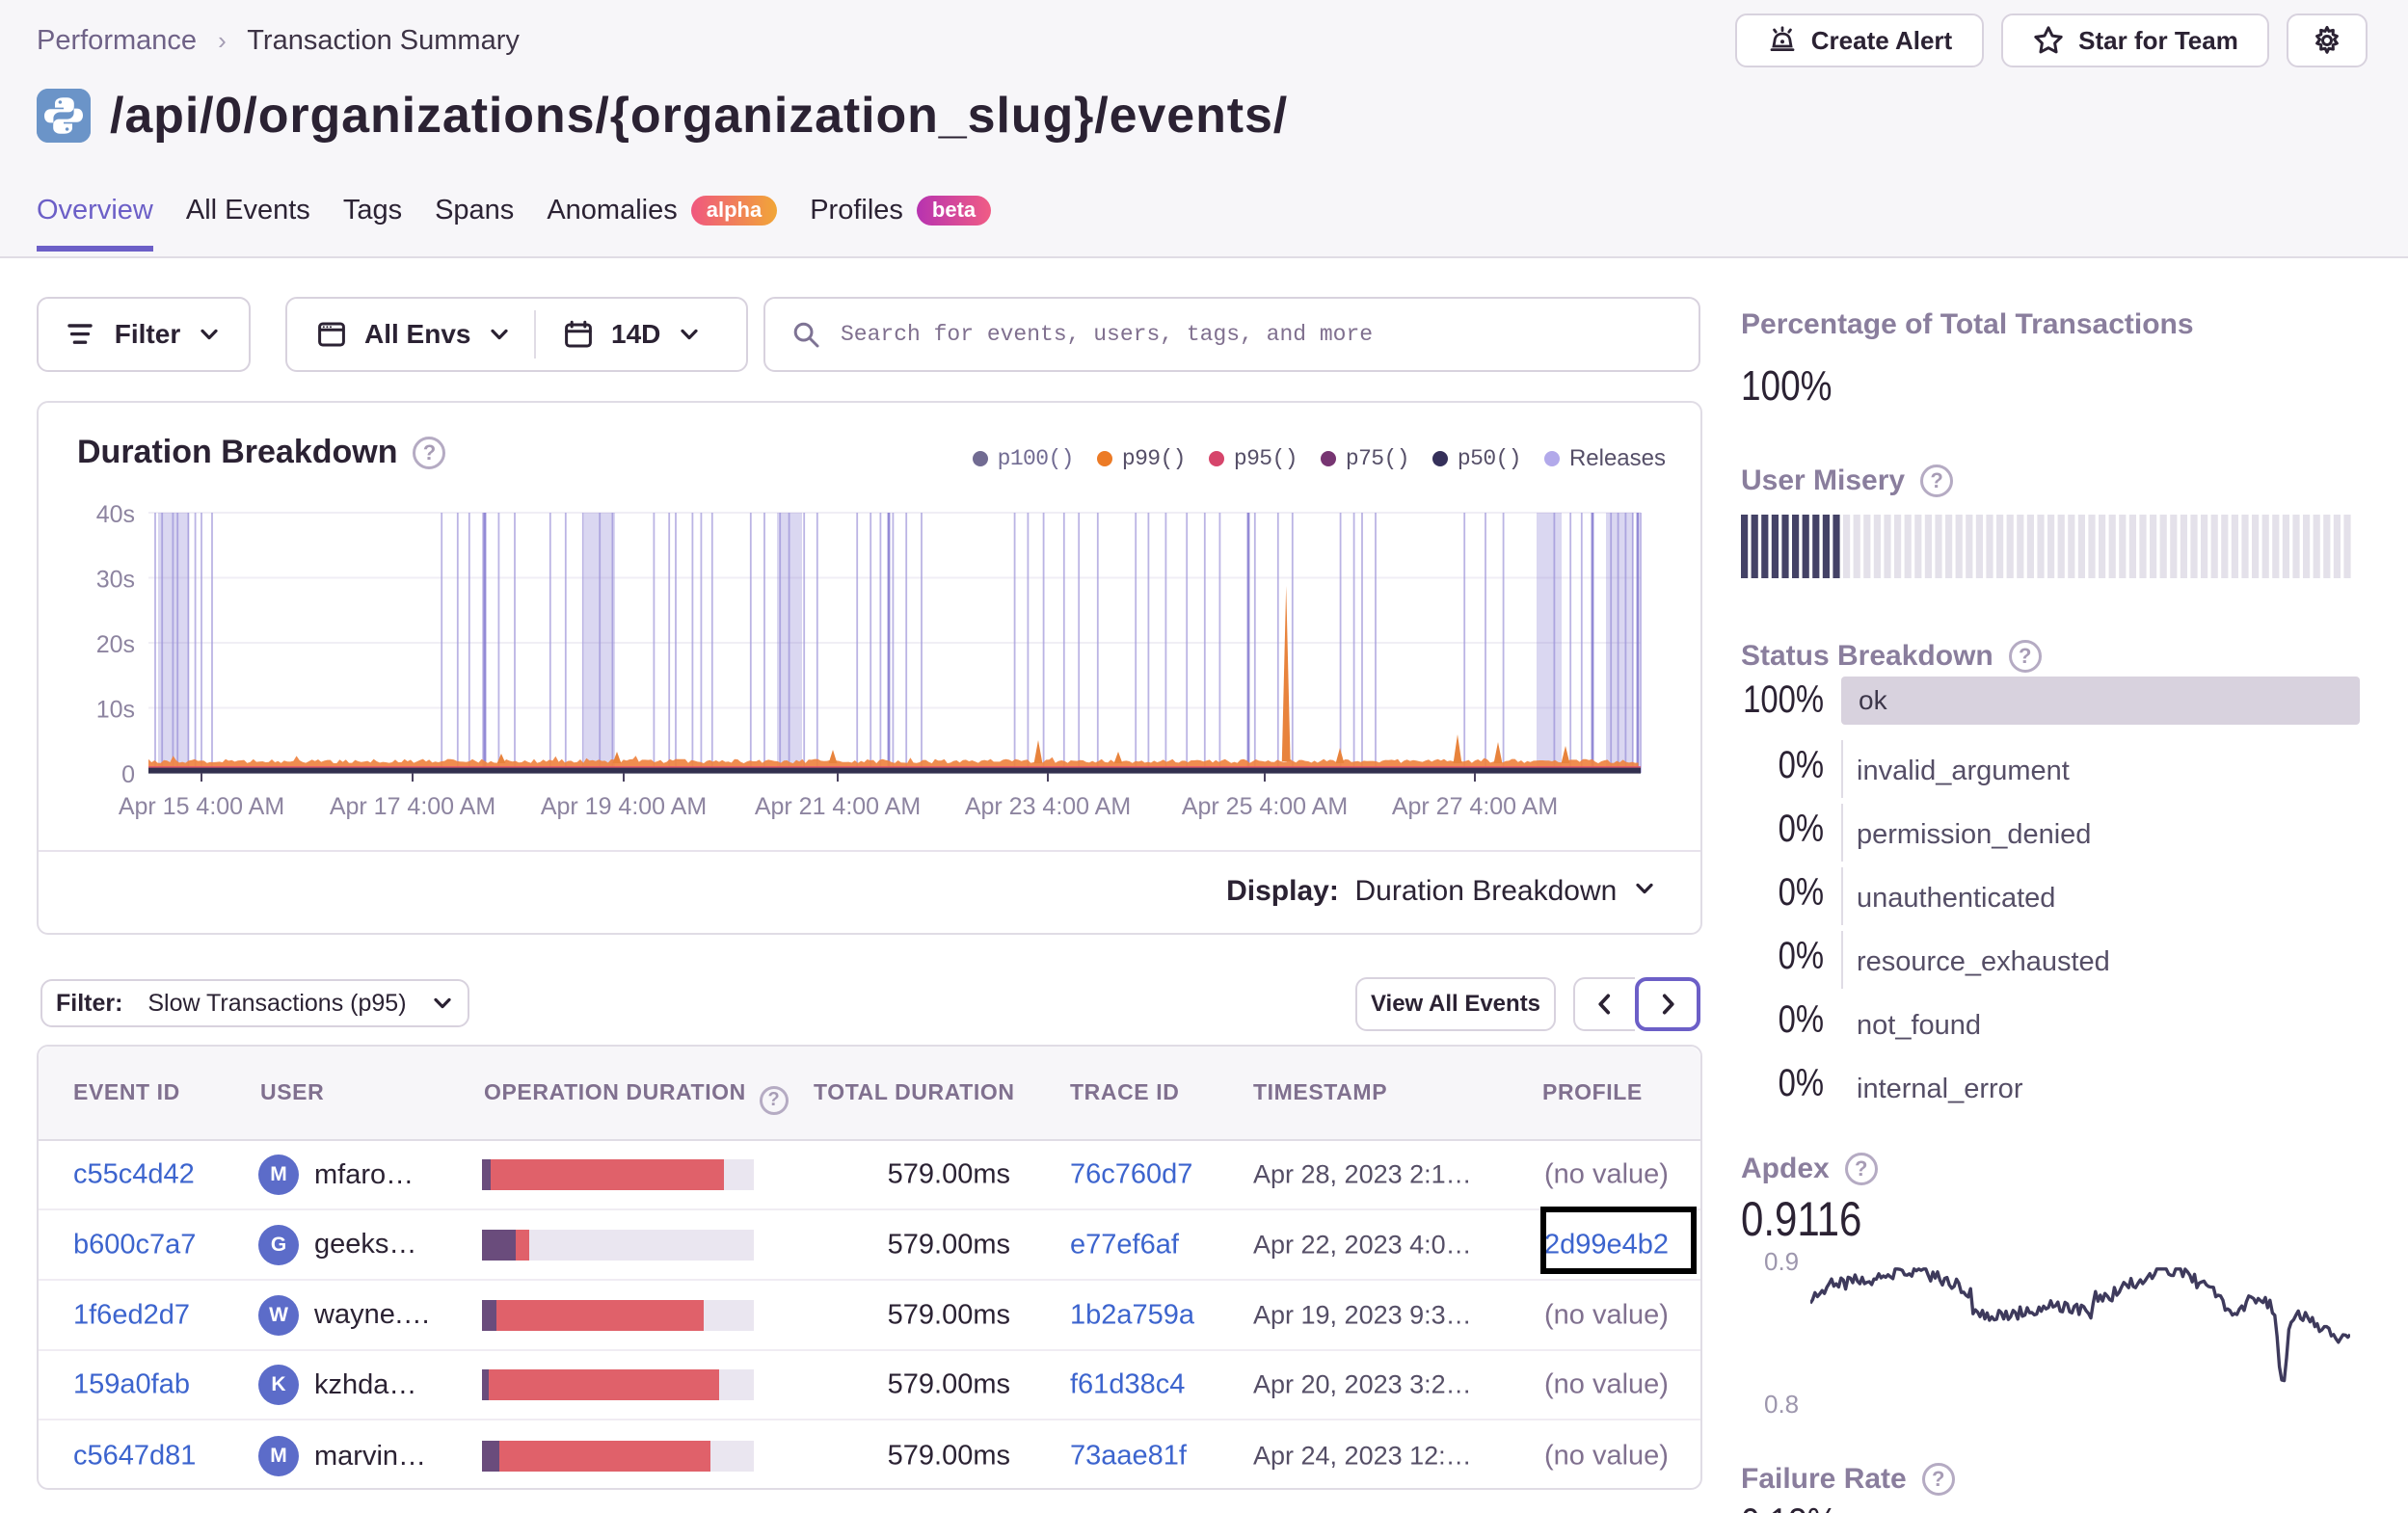 The image size is (2408, 1513). What do you see at coordinates (201, 806) in the screenshot?
I see `svg-text: Apr 15 4:00 AM` at bounding box center [201, 806].